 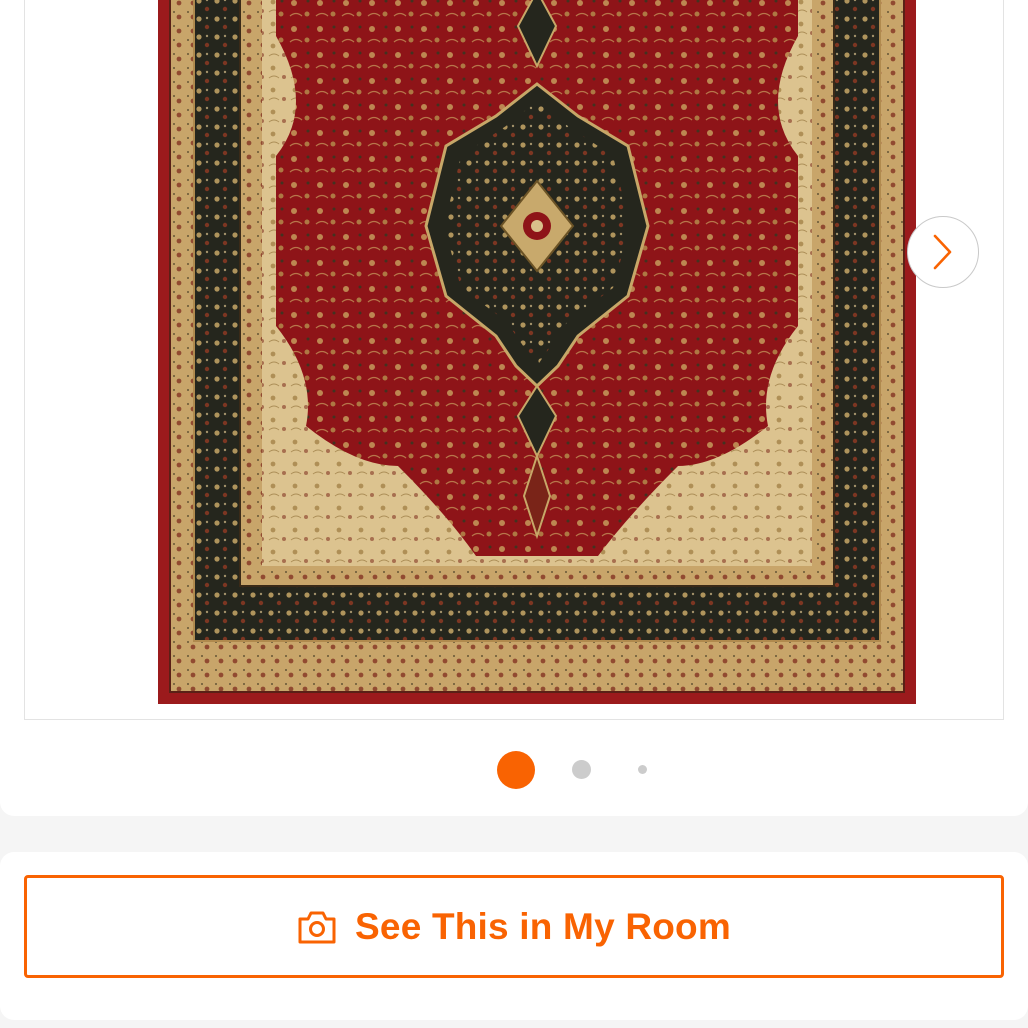 I want to click on see-in-my-room-button: See This in My Room, so click(x=514, y=926).